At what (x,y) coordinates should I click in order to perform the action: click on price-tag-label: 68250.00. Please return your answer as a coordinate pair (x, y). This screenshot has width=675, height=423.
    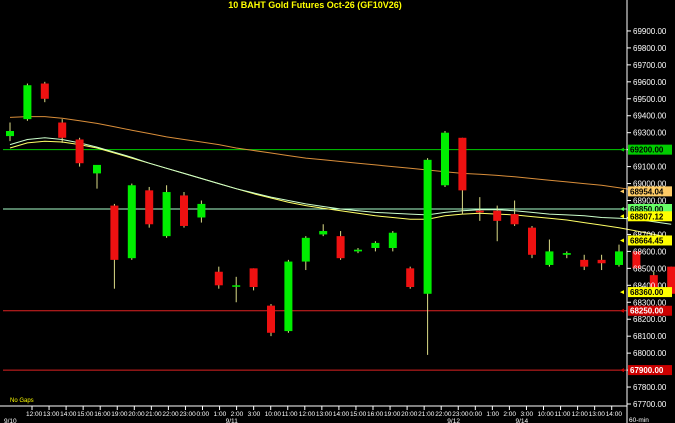
    Looking at the image, I should click on (647, 311).